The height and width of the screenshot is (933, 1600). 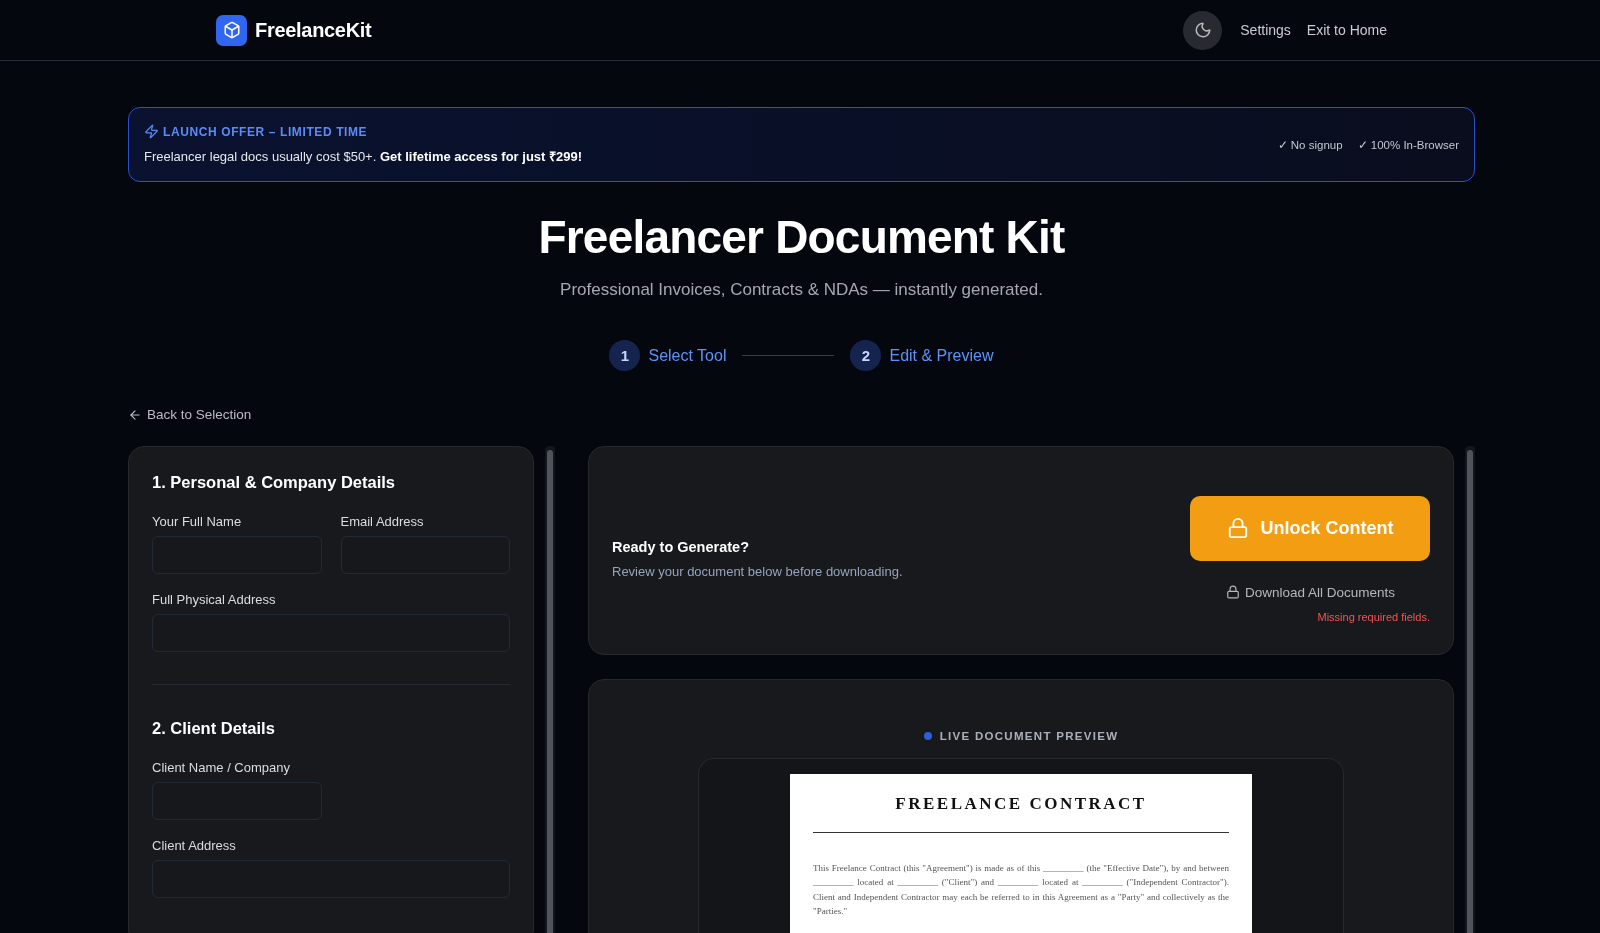 What do you see at coordinates (1373, 616) in the screenshot?
I see `error-message: Missing required fields.` at bounding box center [1373, 616].